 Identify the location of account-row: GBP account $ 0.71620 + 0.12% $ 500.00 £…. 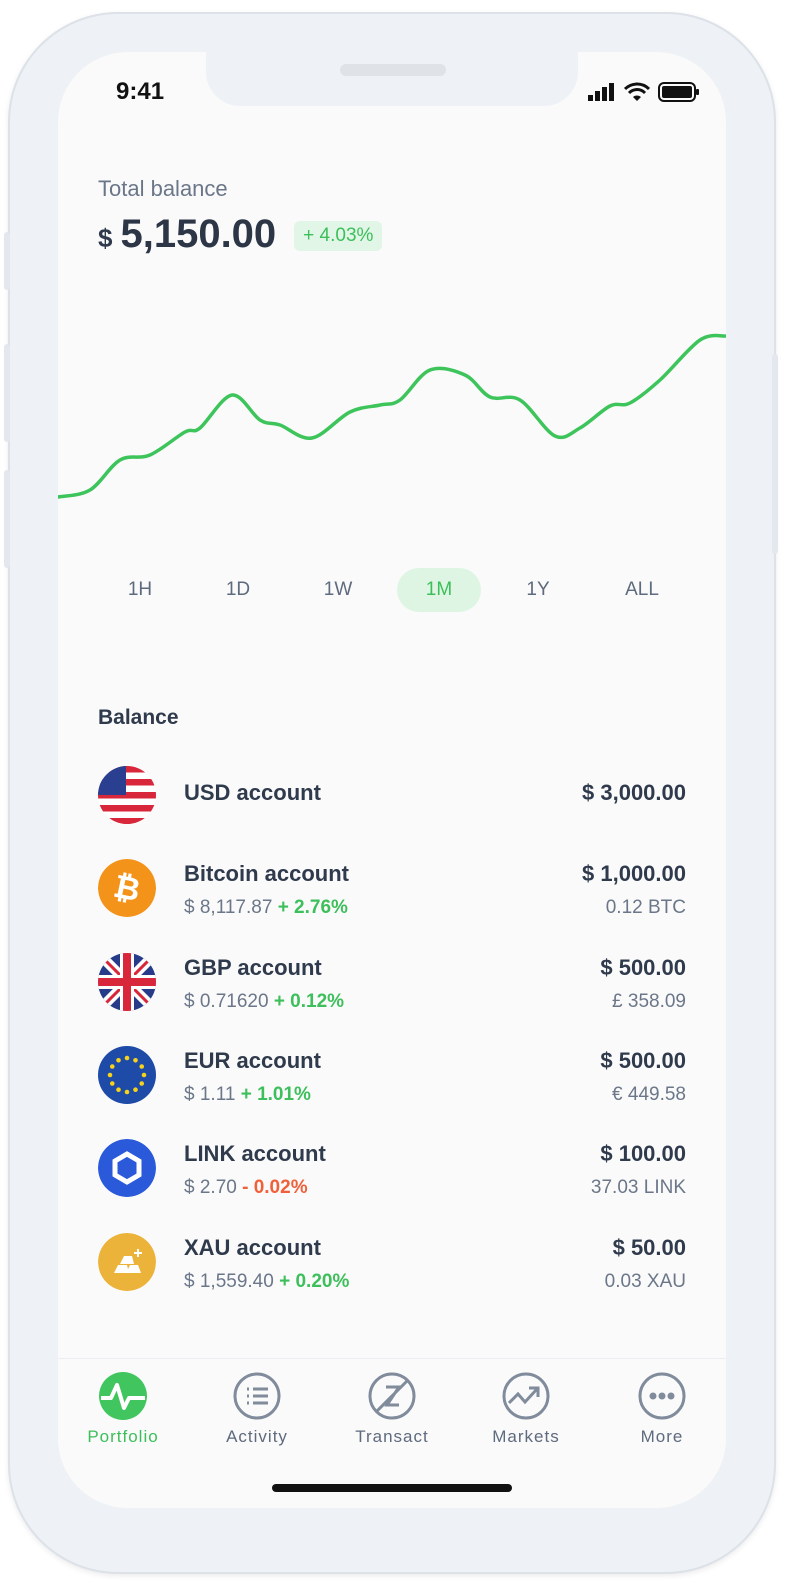
(392, 984).